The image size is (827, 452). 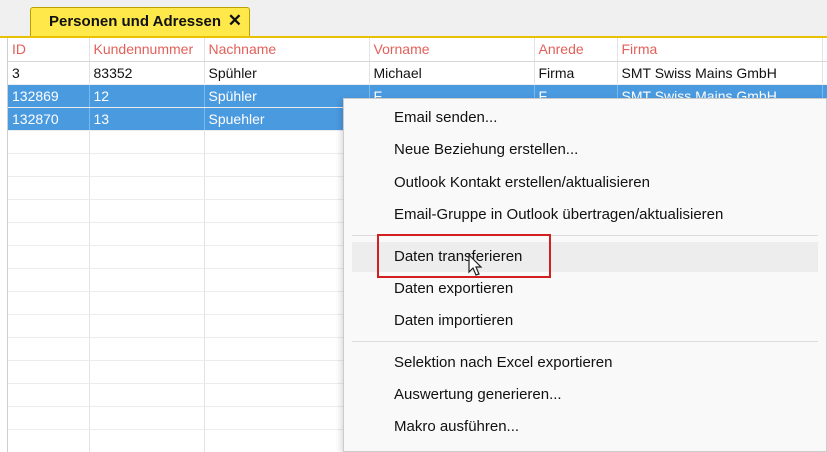 I want to click on column-header-anrede: Anrede, so click(x=576, y=50).